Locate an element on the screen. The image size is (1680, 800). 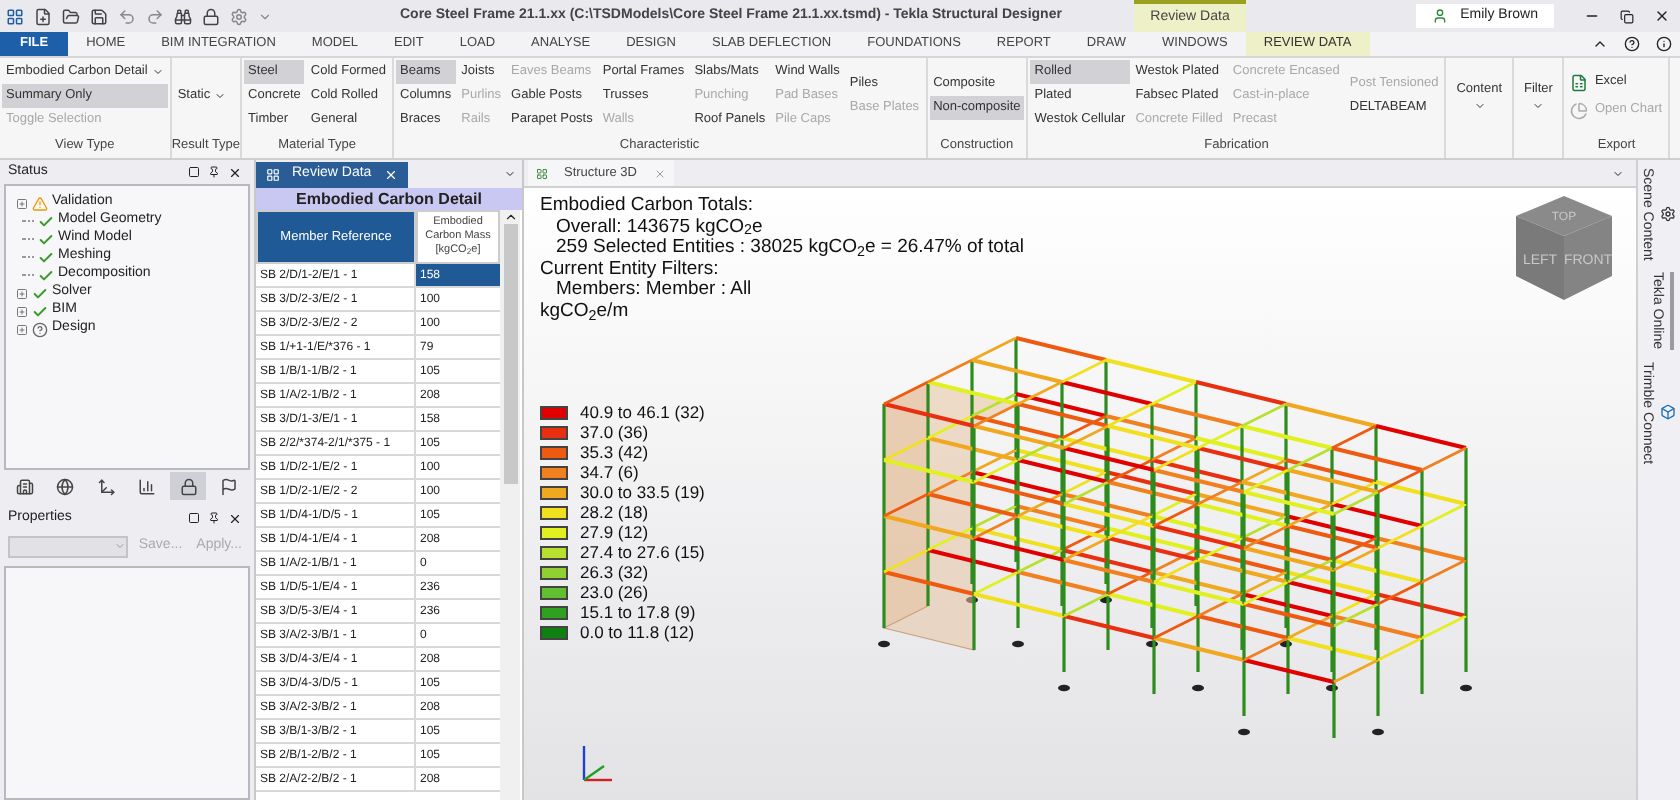
legend-label: 23.0 (26) is located at coordinates (614, 593).